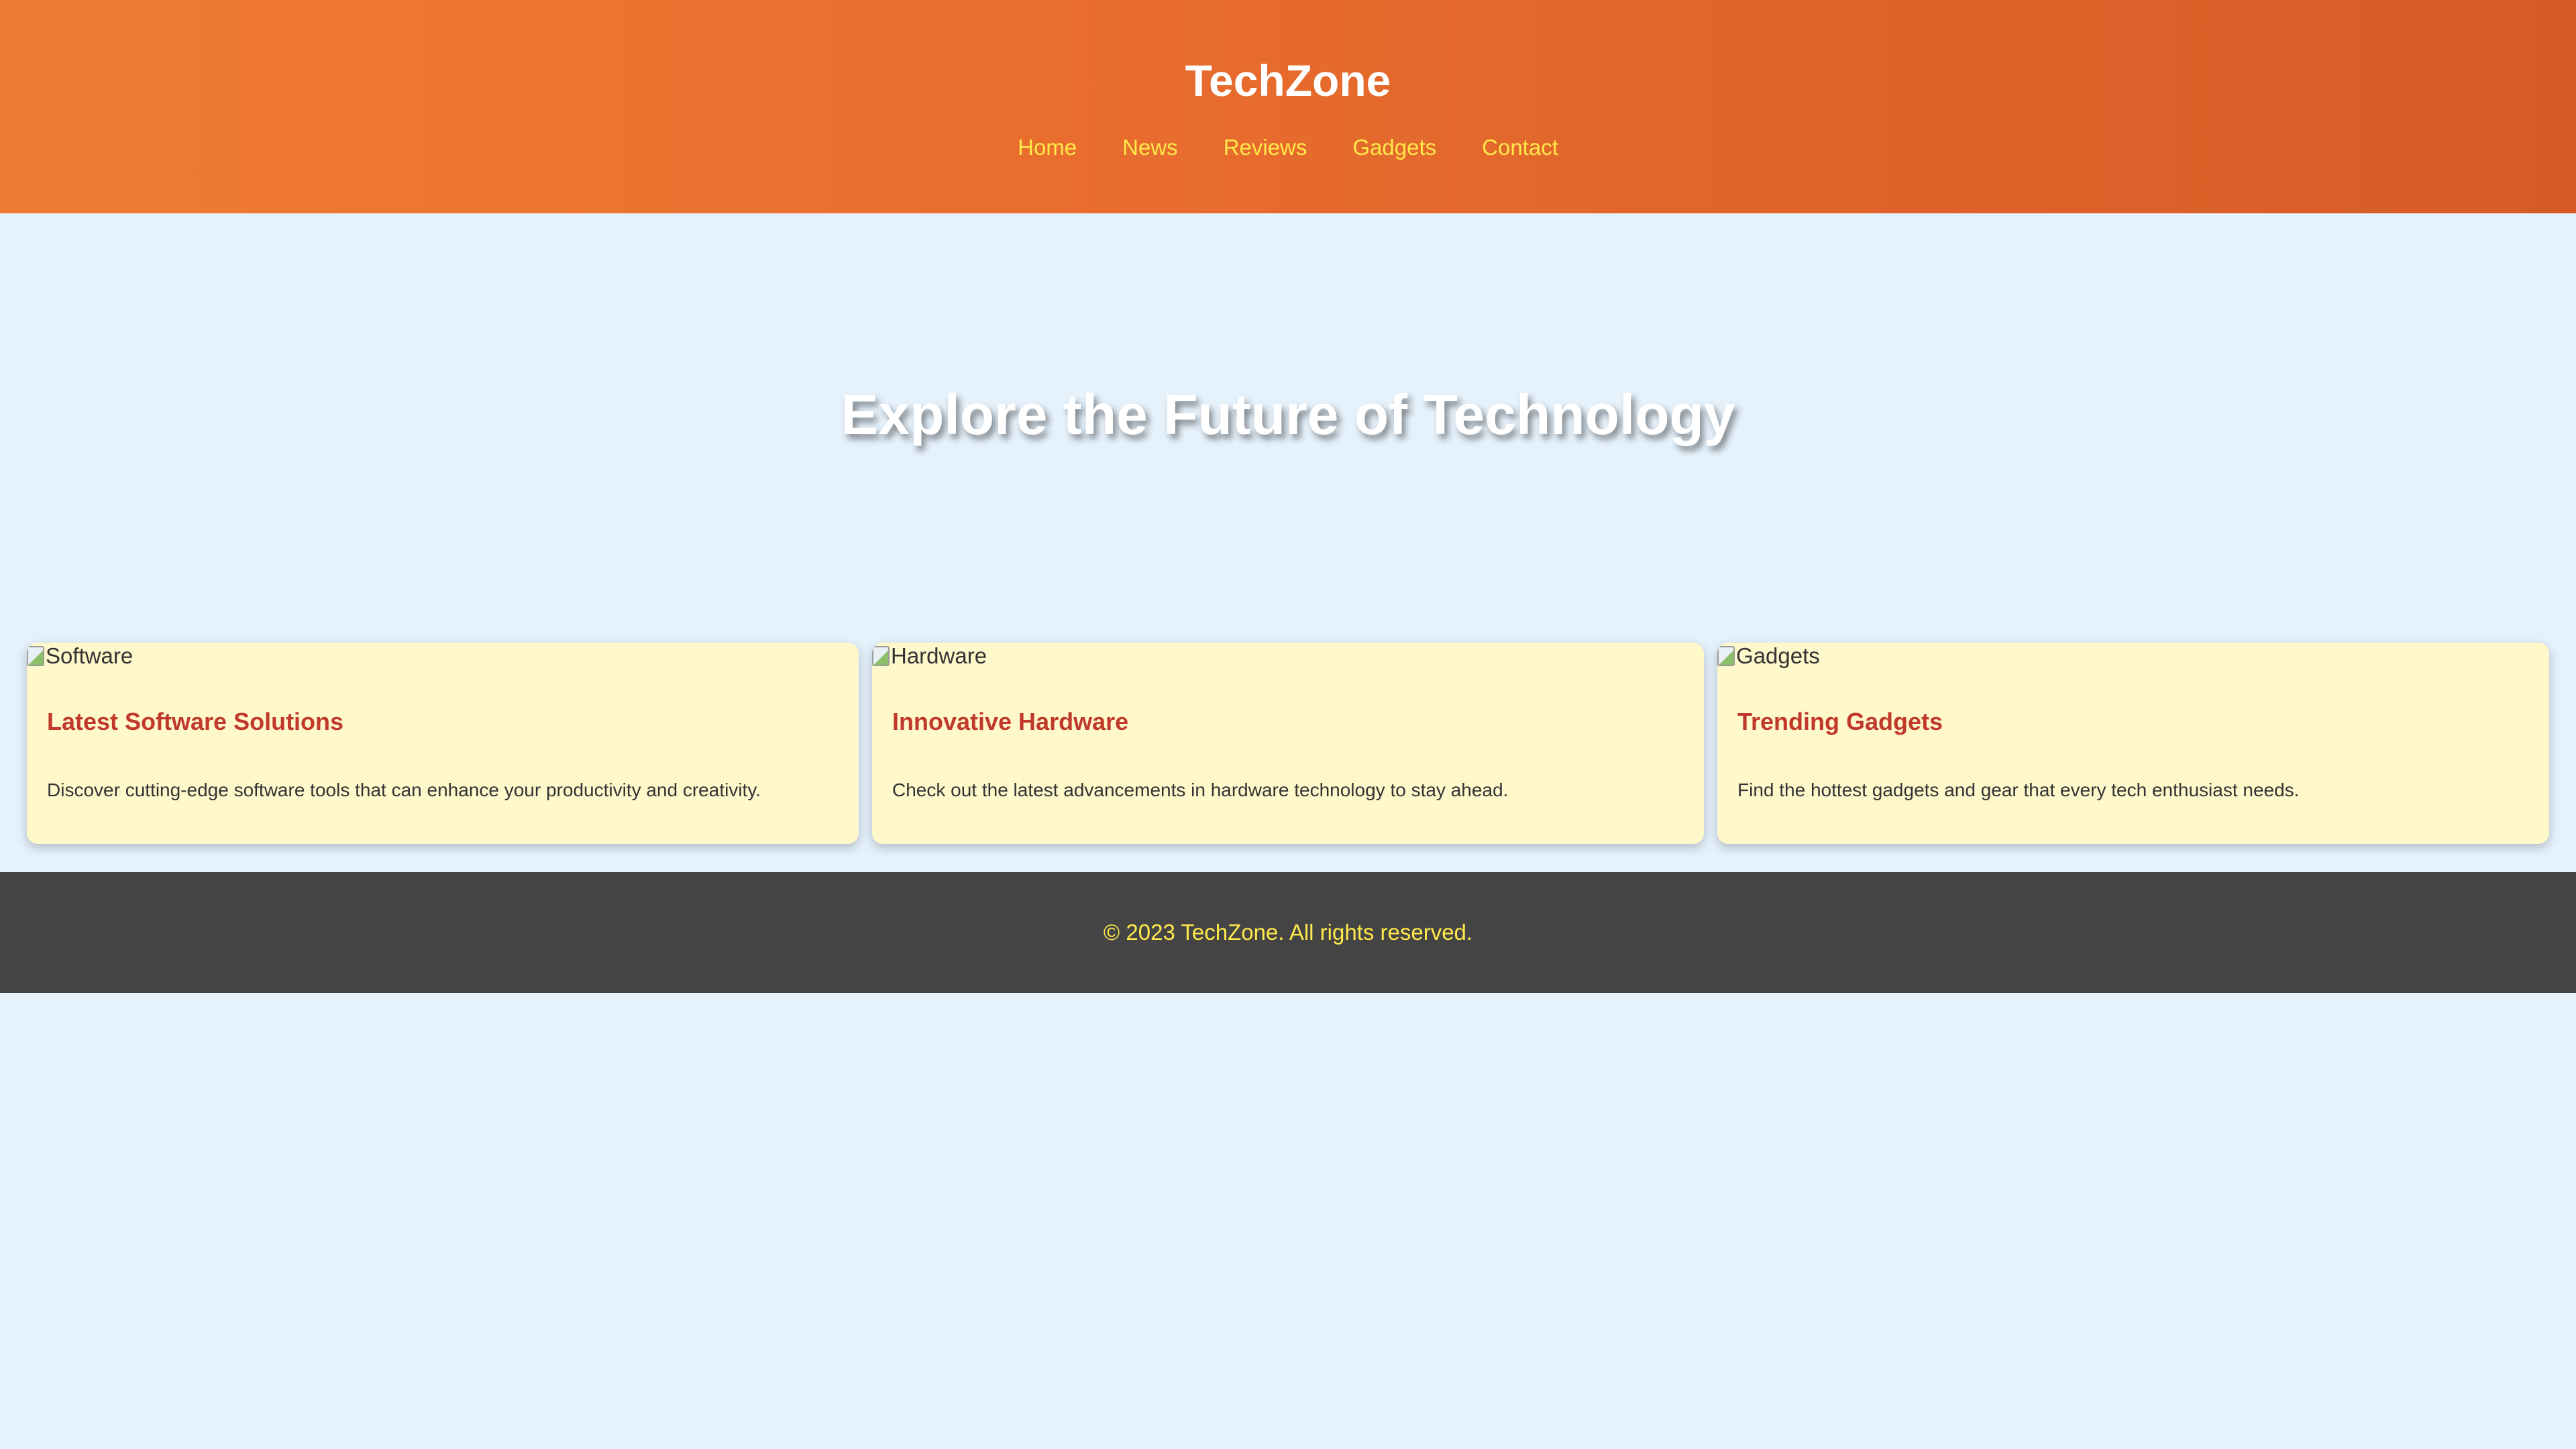  I want to click on card-image: Software, so click(80, 656).